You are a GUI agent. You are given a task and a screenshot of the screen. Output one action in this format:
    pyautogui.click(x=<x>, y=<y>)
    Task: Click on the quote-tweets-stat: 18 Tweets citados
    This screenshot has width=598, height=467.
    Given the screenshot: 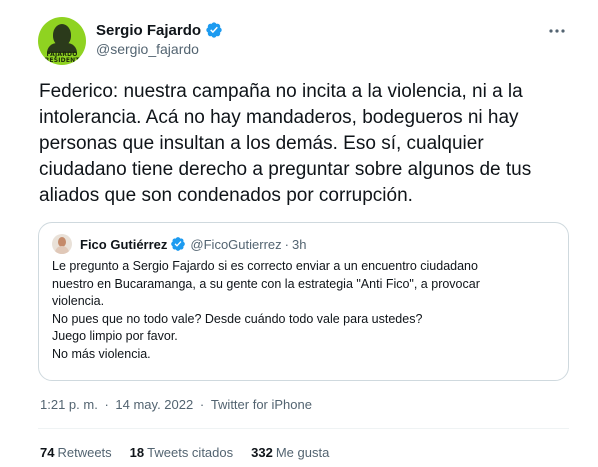 What is the action you would take?
    pyautogui.click(x=181, y=452)
    